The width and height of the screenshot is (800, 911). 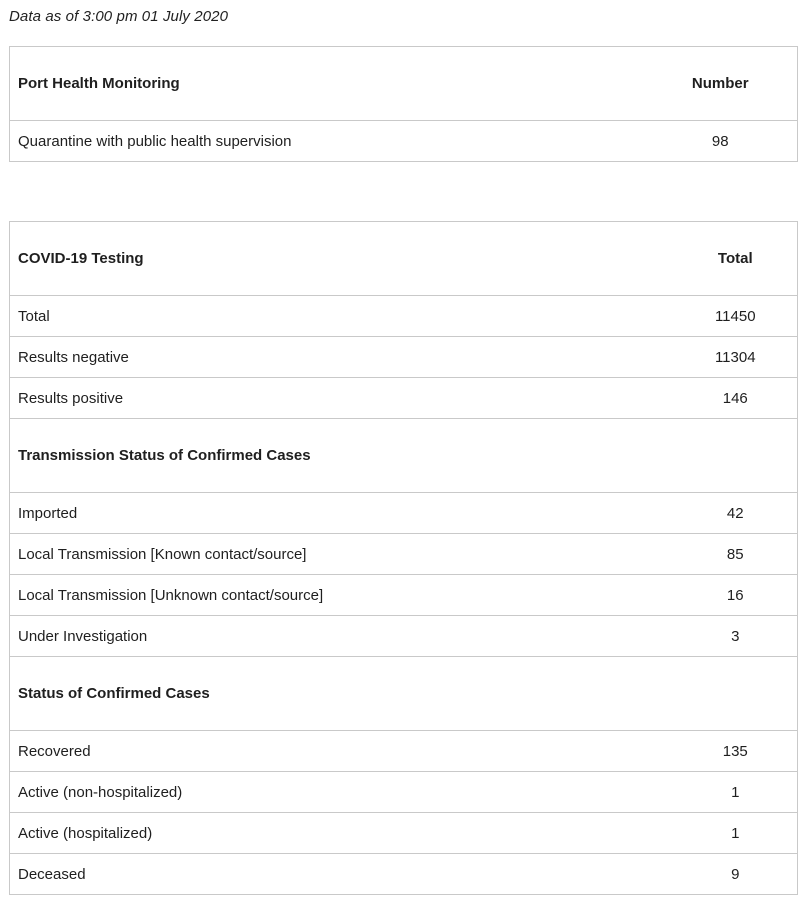 I want to click on section-header-row: Status of Confirmed Cases, so click(x=403, y=693).